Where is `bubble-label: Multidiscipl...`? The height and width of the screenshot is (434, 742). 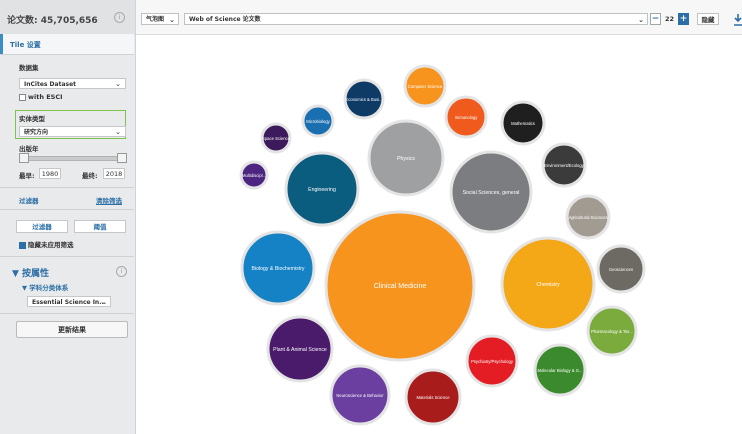
bubble-label: Multidiscipl... is located at coordinates (254, 175).